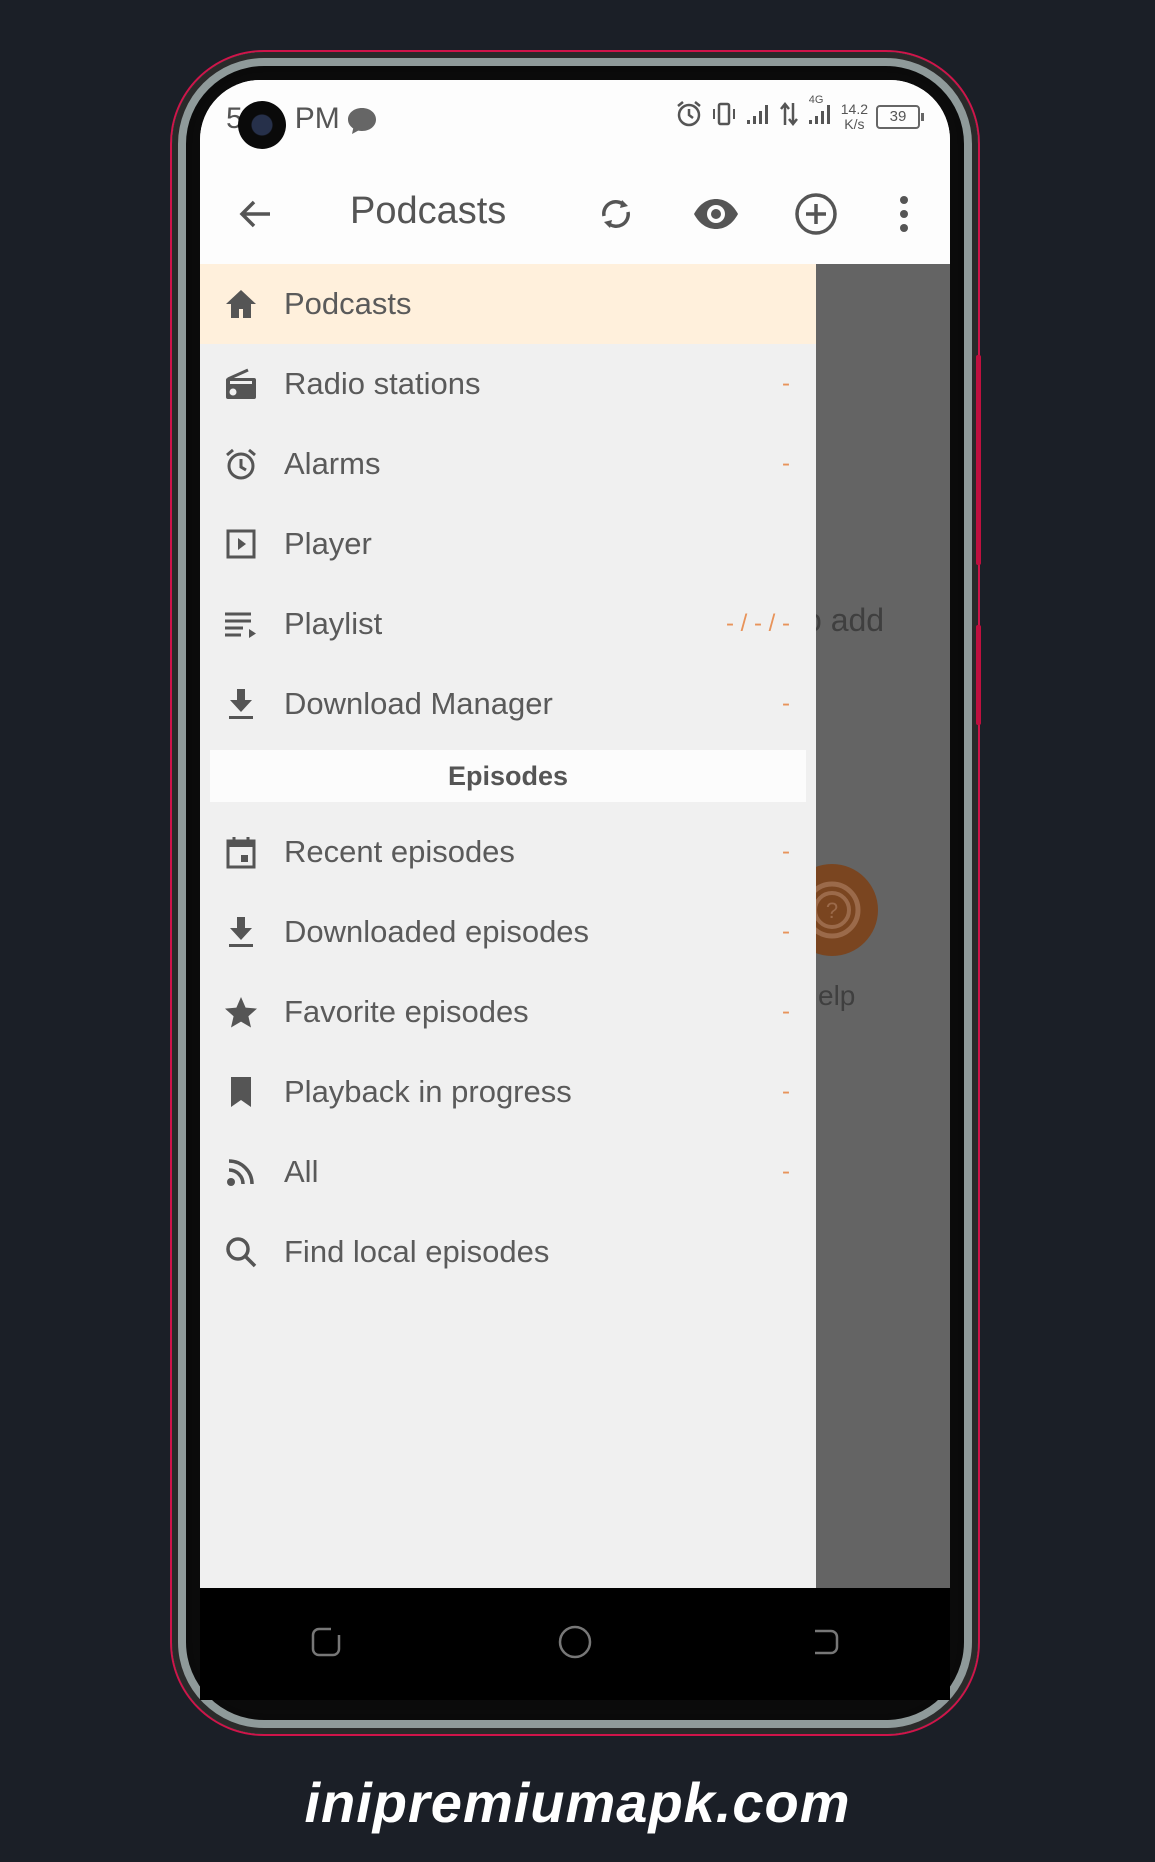  What do you see at coordinates (508, 304) in the screenshot?
I see `drawer-item-podcasts: Podcasts` at bounding box center [508, 304].